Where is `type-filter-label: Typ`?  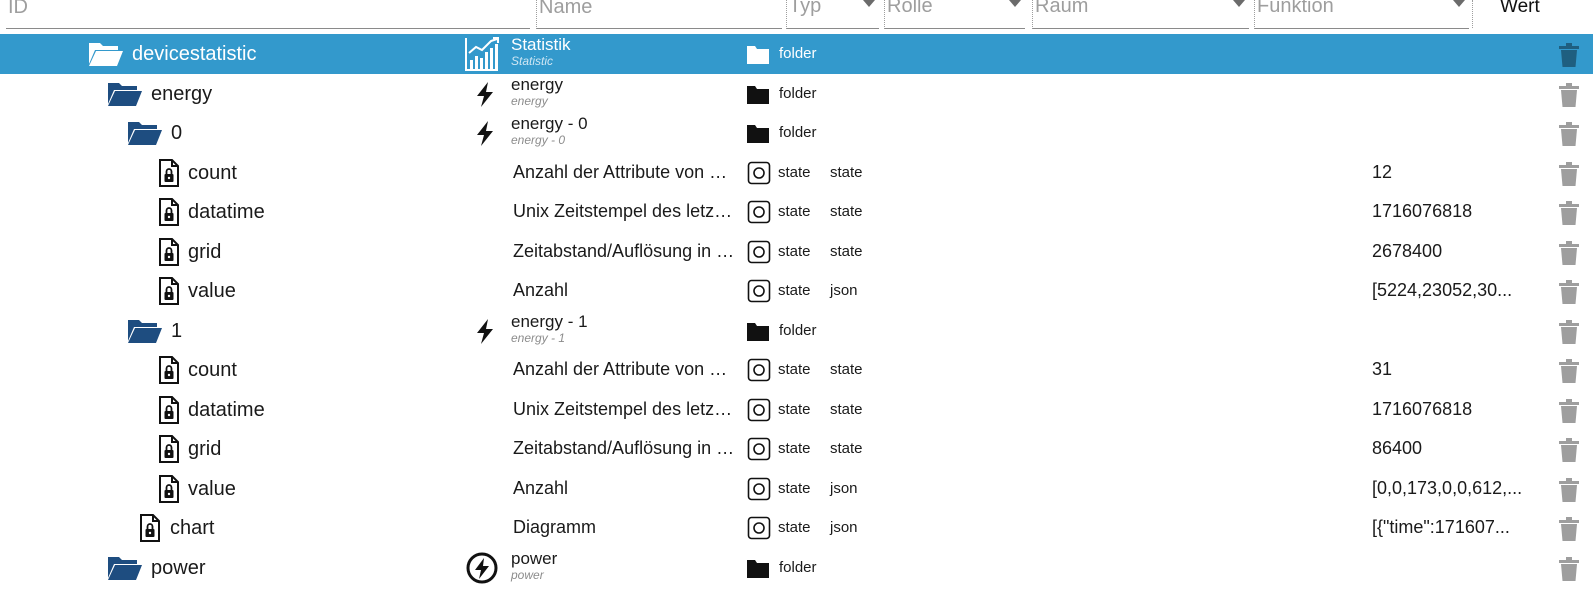
type-filter-label: Typ is located at coordinates (805, 8).